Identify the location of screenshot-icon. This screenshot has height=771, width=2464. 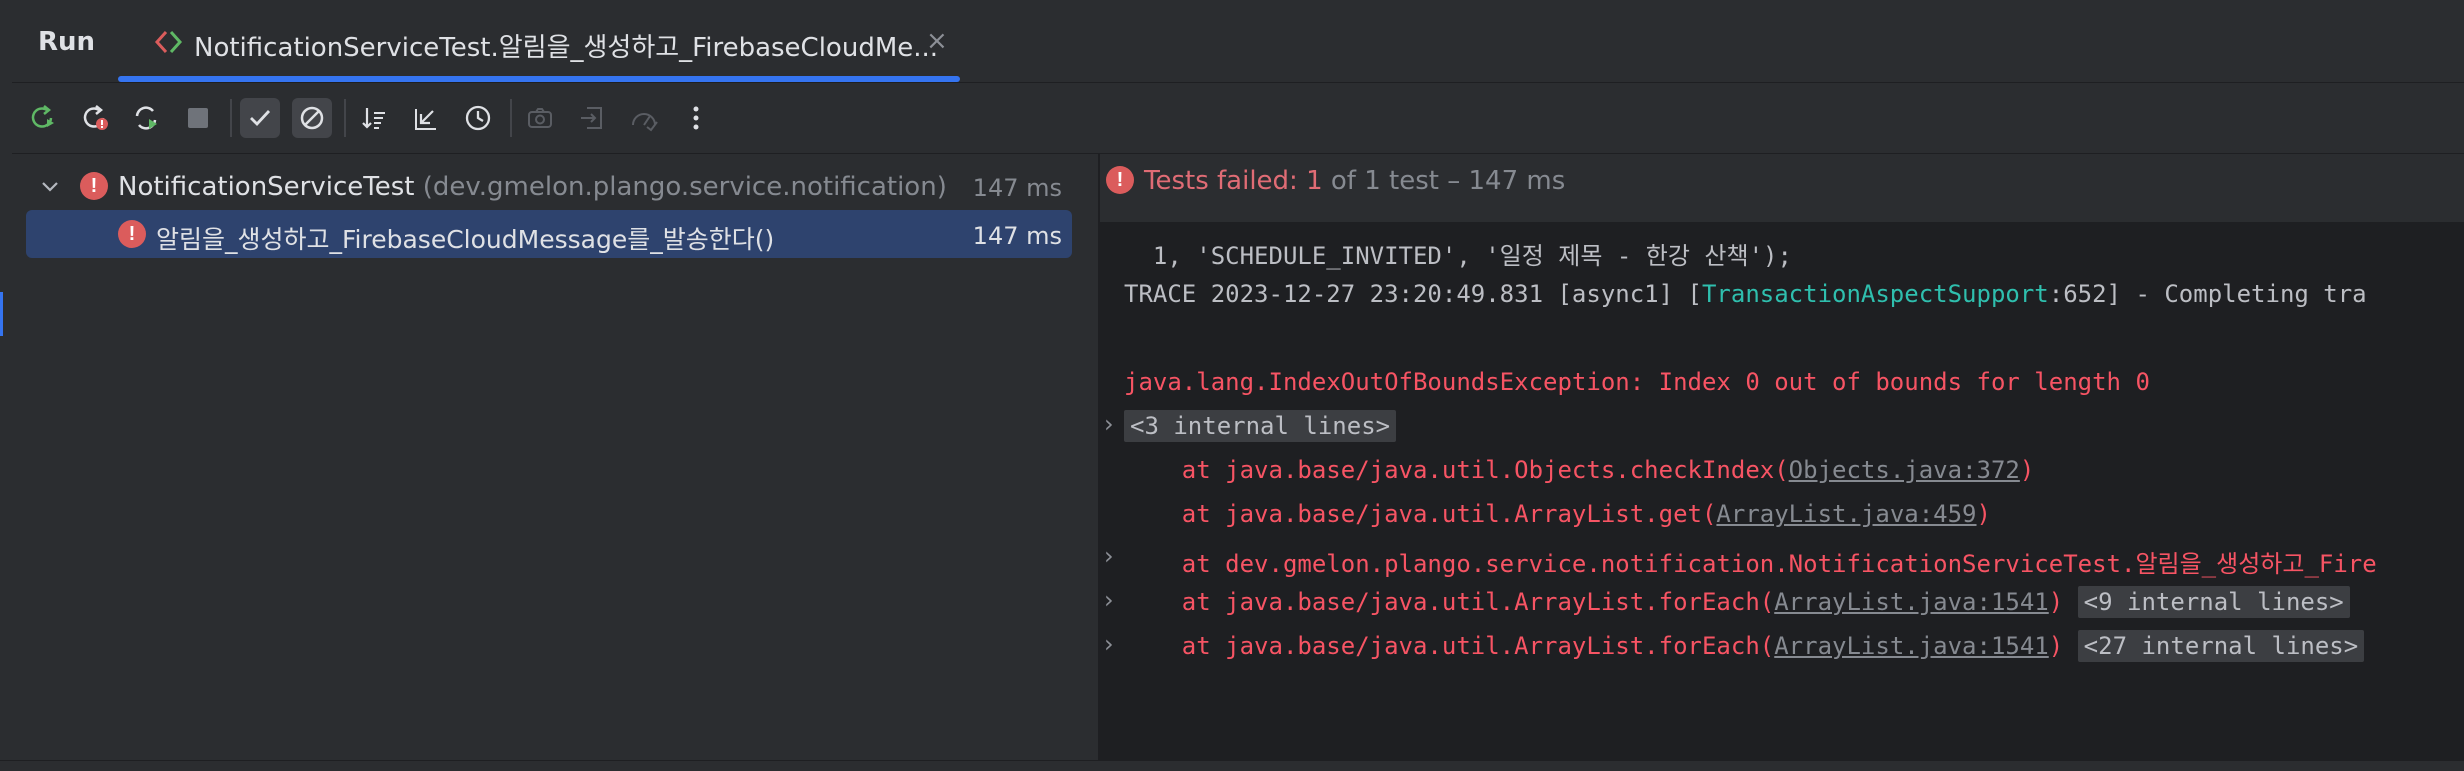
(540, 118).